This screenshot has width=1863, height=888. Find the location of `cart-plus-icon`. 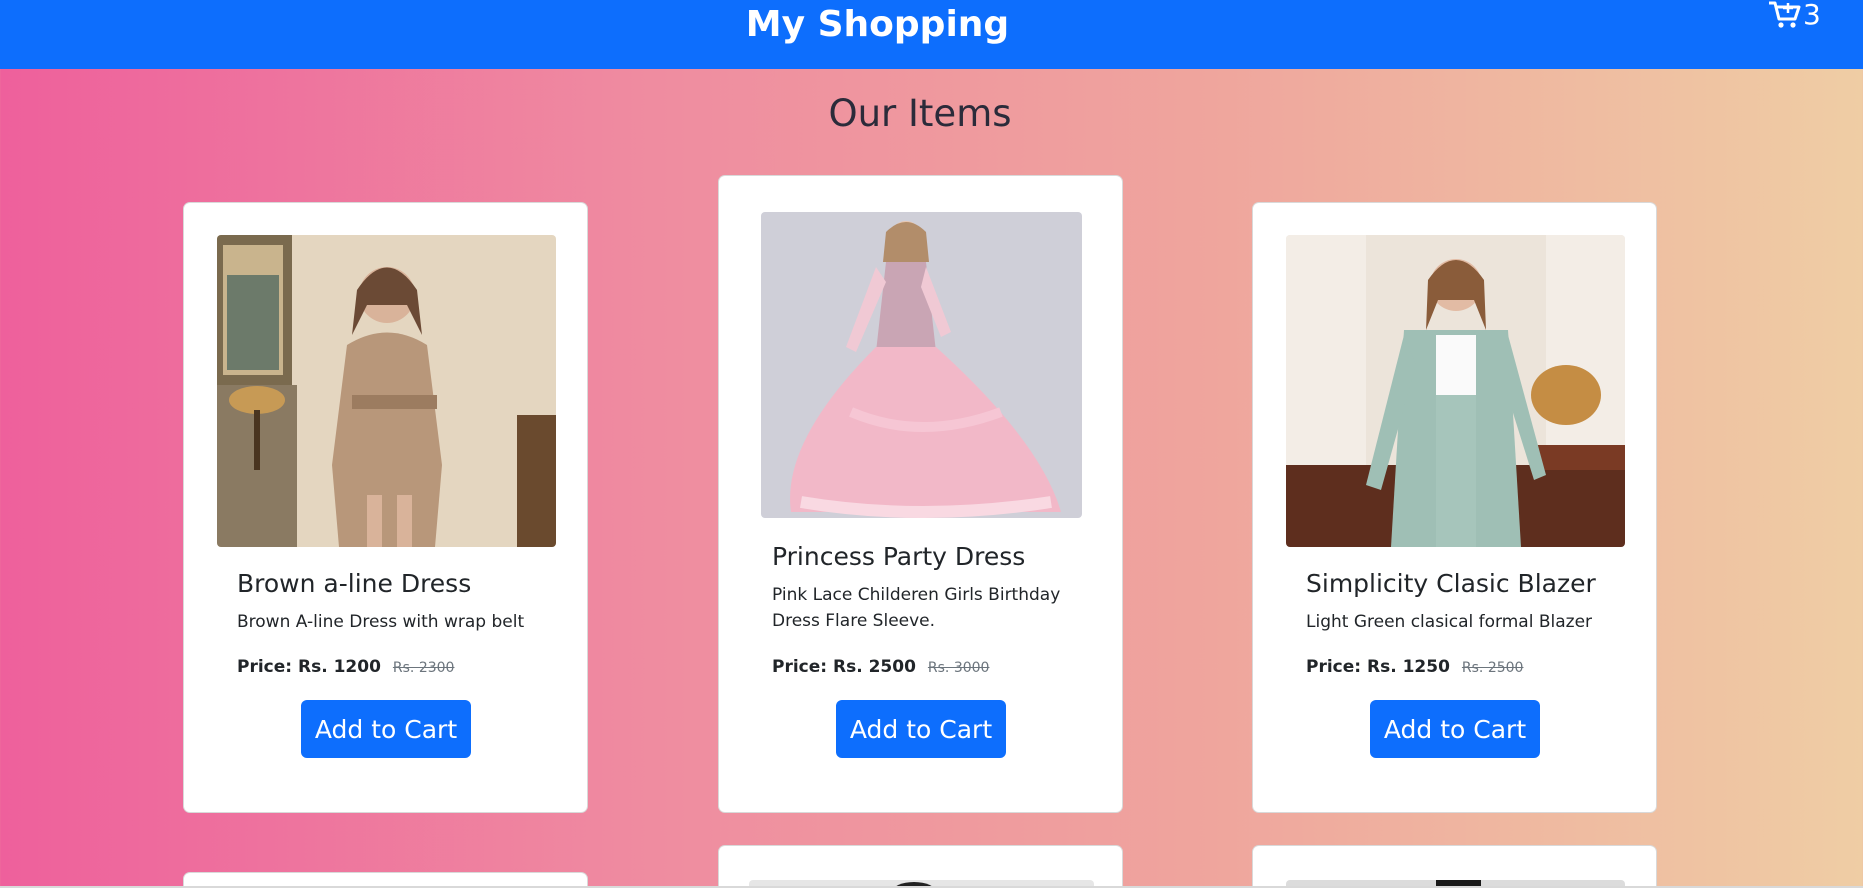

cart-plus-icon is located at coordinates (1785, 15).